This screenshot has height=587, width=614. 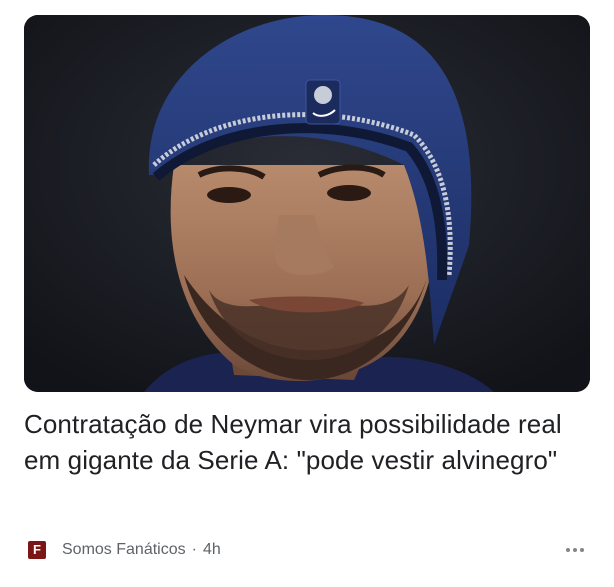 What do you see at coordinates (124, 550) in the screenshot?
I see `source-name: Somos Fanáticos` at bounding box center [124, 550].